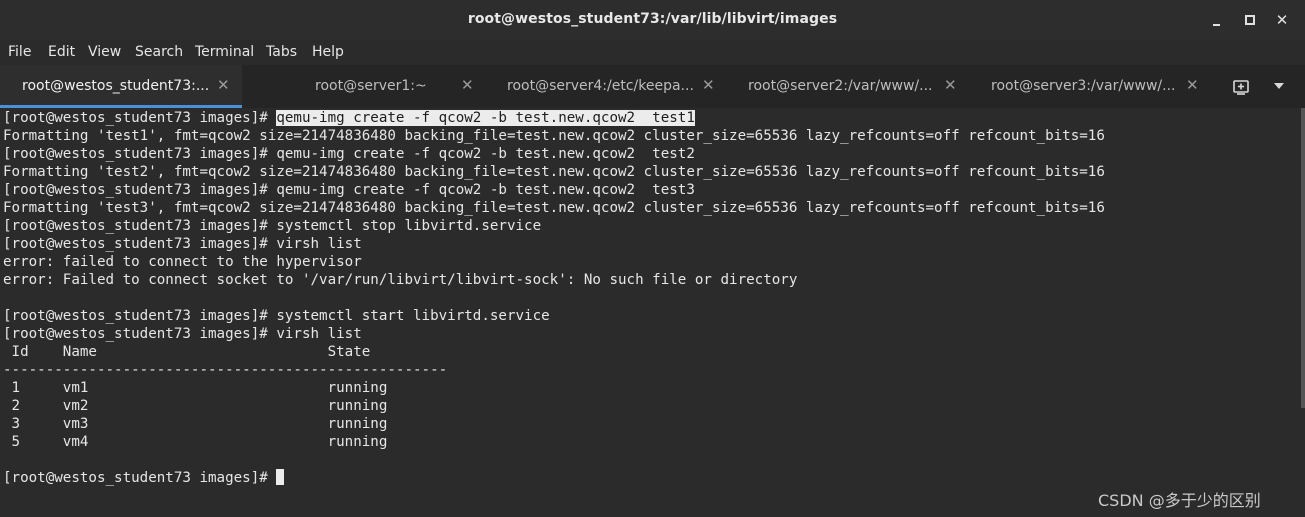 This screenshot has width=1305, height=517. Describe the element at coordinates (1217, 20) in the screenshot. I see `minimize-icon` at that location.